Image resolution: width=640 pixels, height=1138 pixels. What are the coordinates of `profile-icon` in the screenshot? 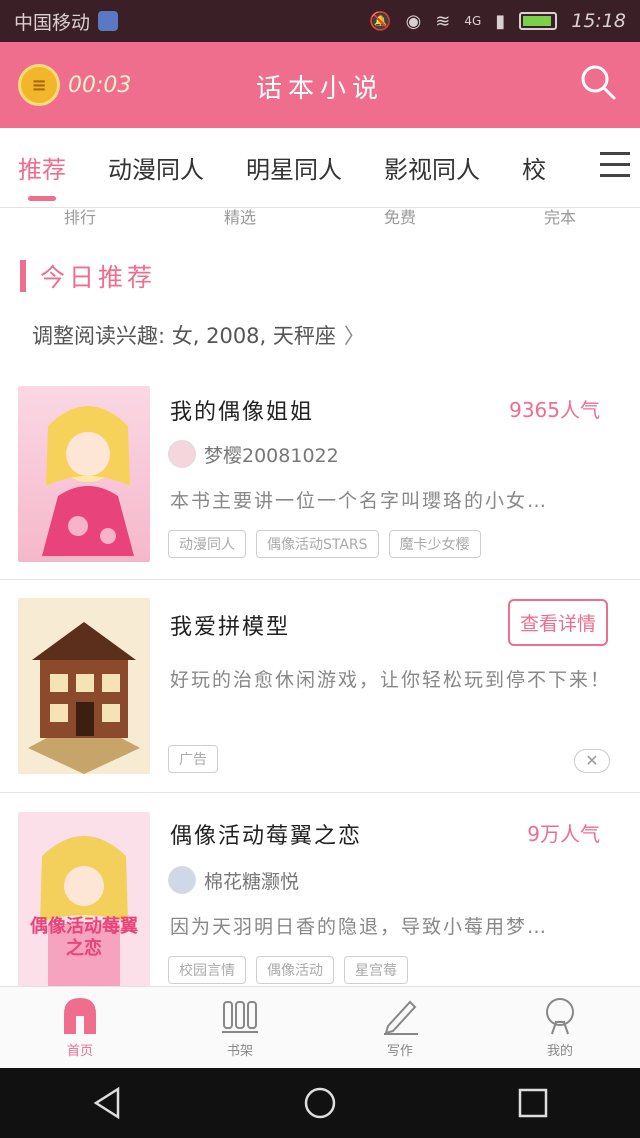 It's located at (560, 1016).